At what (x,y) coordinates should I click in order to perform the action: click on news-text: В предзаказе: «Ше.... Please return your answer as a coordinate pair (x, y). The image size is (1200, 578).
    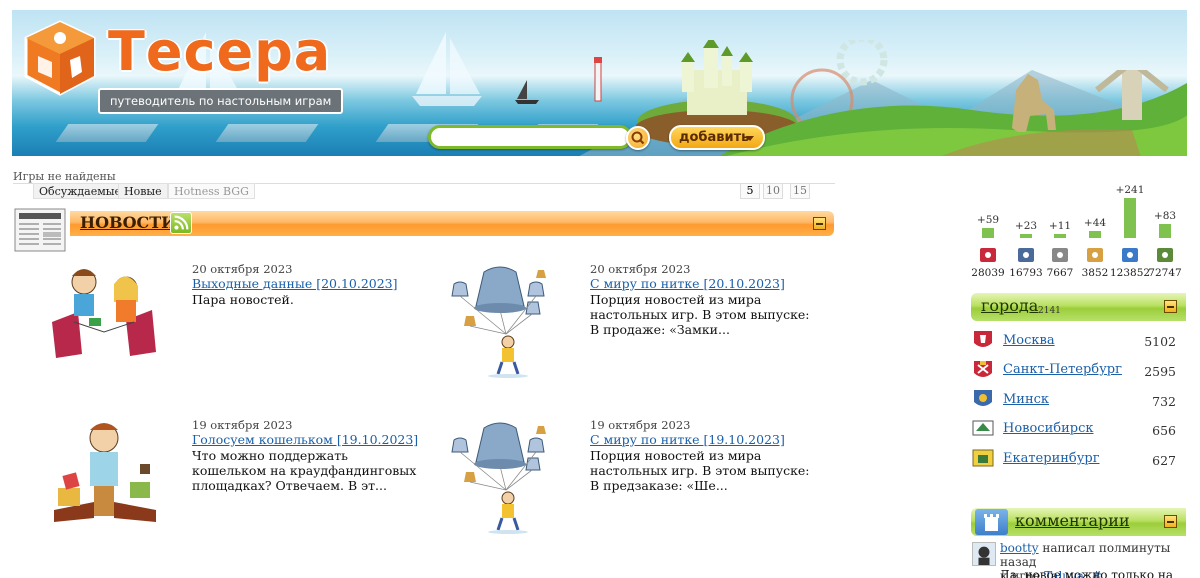
    Looking at the image, I should click on (659, 485).